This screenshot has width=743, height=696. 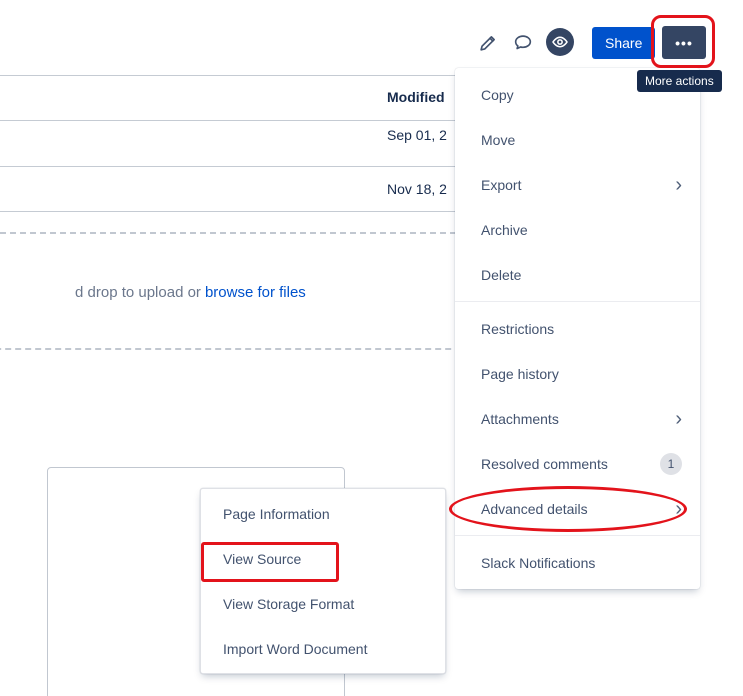 I want to click on menu-item-label: Move, so click(x=498, y=139).